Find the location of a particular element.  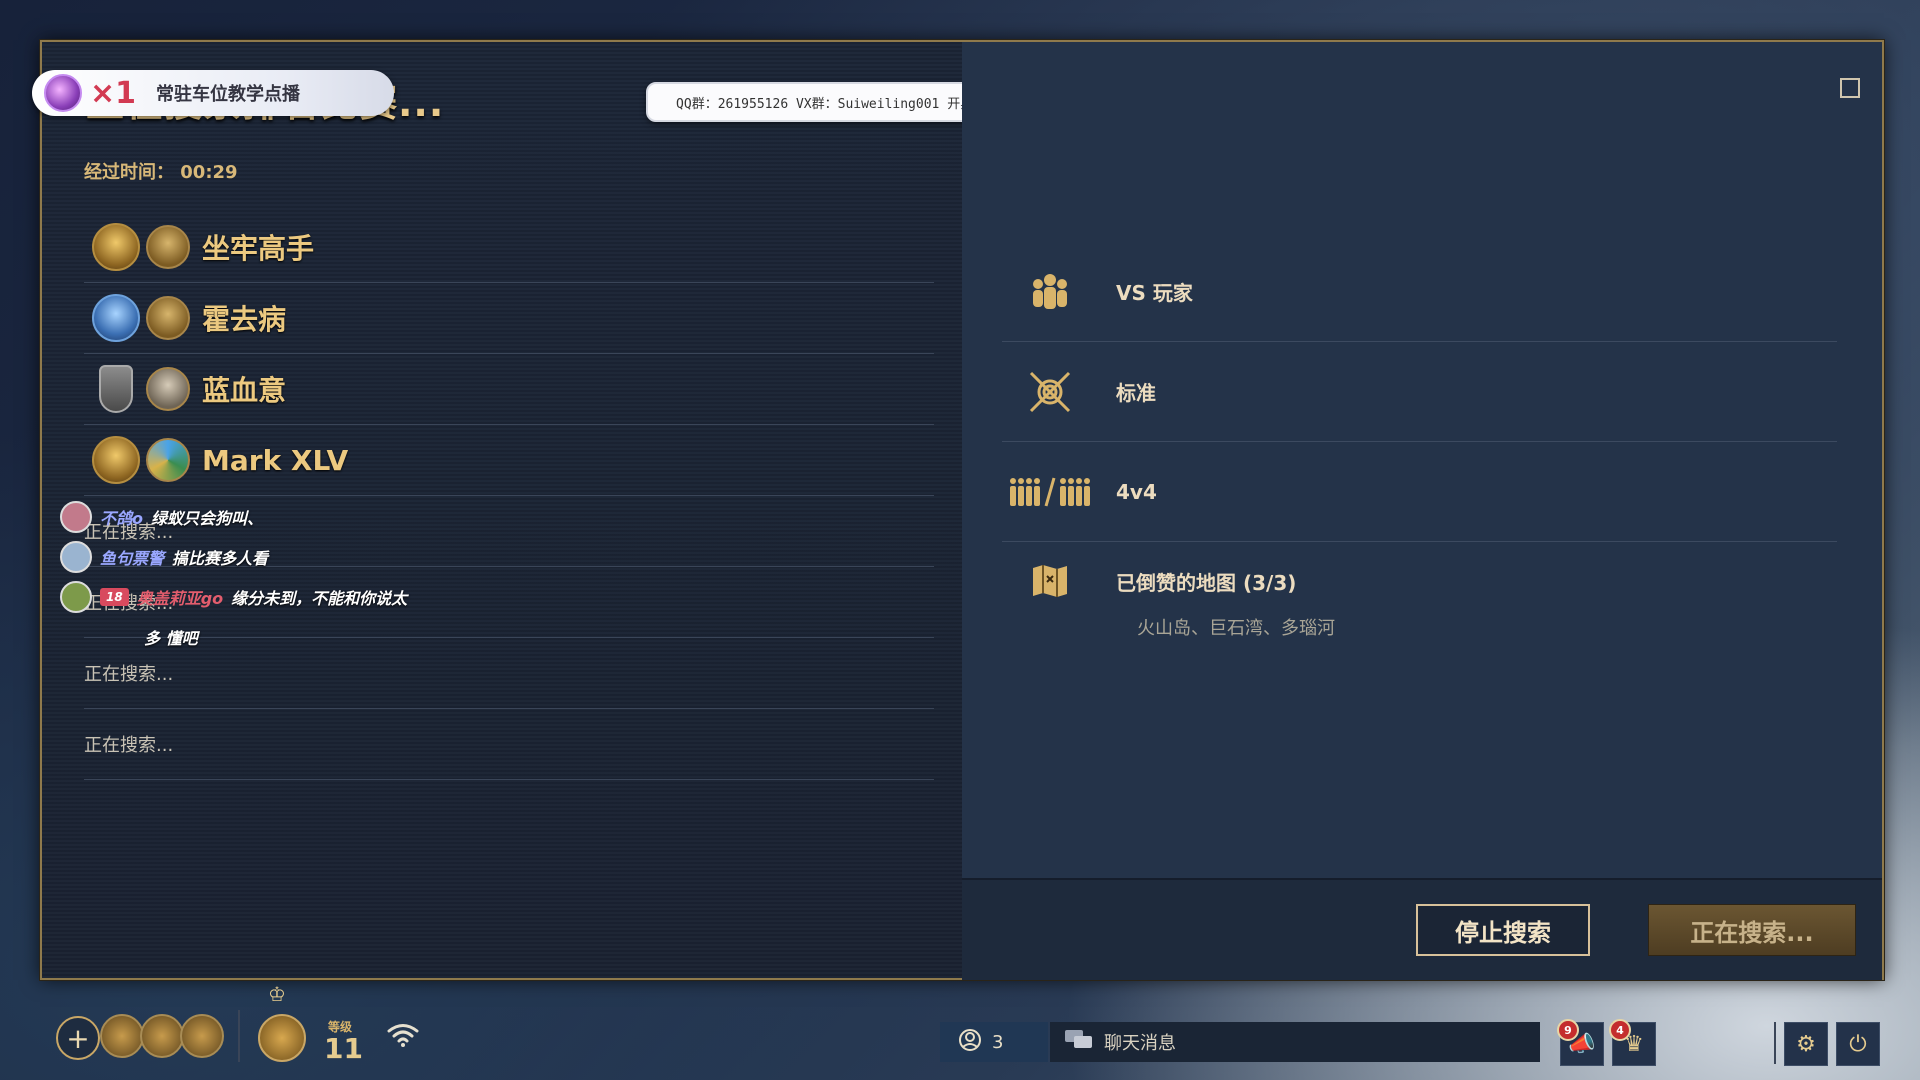

player-row: 坐牢高手 is located at coordinates (509, 247).